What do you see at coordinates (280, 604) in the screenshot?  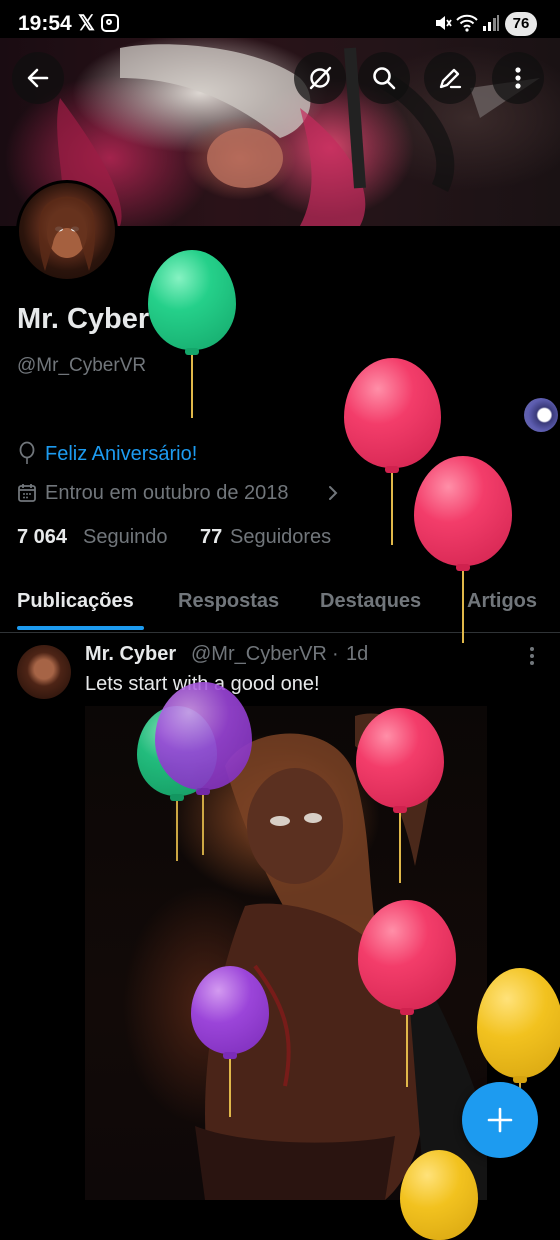 I see `profile-tabs: Publicações Respostas Destaques Artigos` at bounding box center [280, 604].